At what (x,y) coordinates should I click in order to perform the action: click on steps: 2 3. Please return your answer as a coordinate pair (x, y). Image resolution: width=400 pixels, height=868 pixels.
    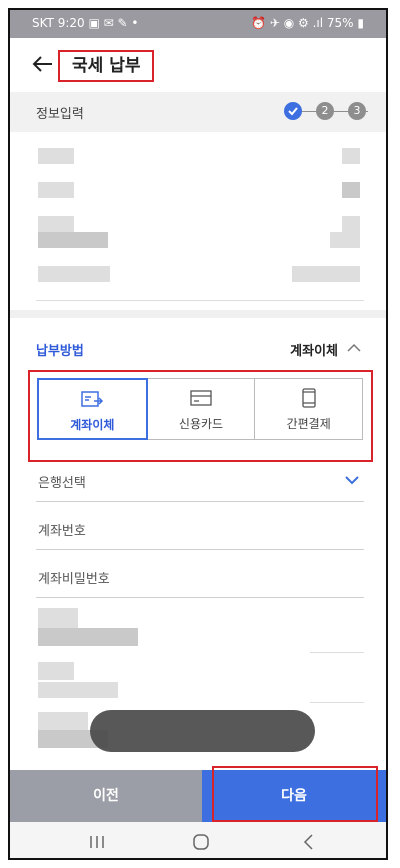
    Looking at the image, I should click on (326, 112).